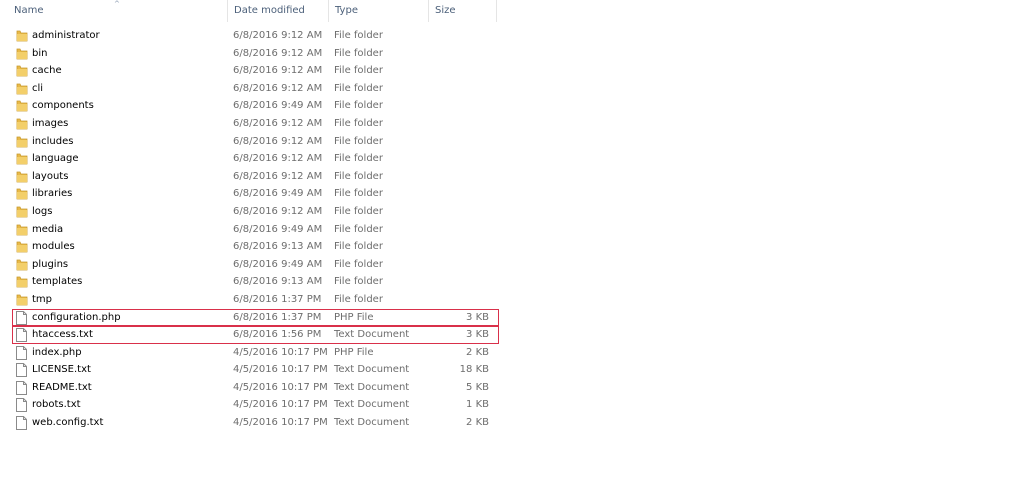  I want to click on item-name: README.txt, so click(62, 387).